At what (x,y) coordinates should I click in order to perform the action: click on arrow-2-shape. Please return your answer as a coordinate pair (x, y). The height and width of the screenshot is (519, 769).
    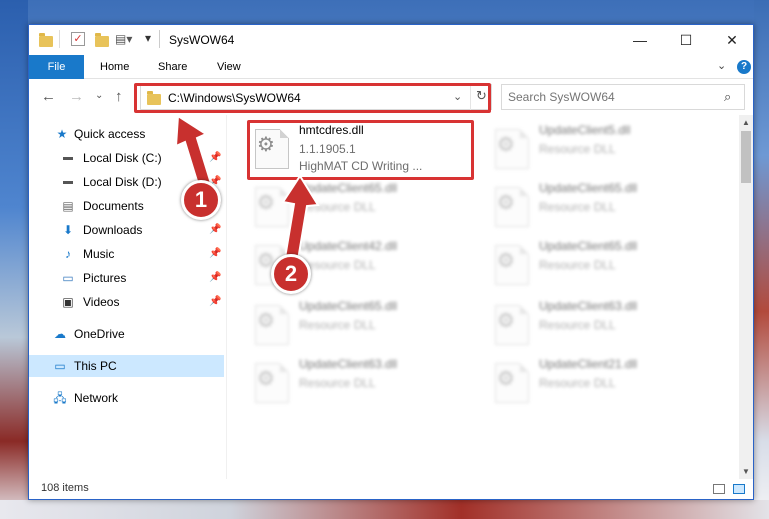
    Looking at the image, I should click on (300, 218).